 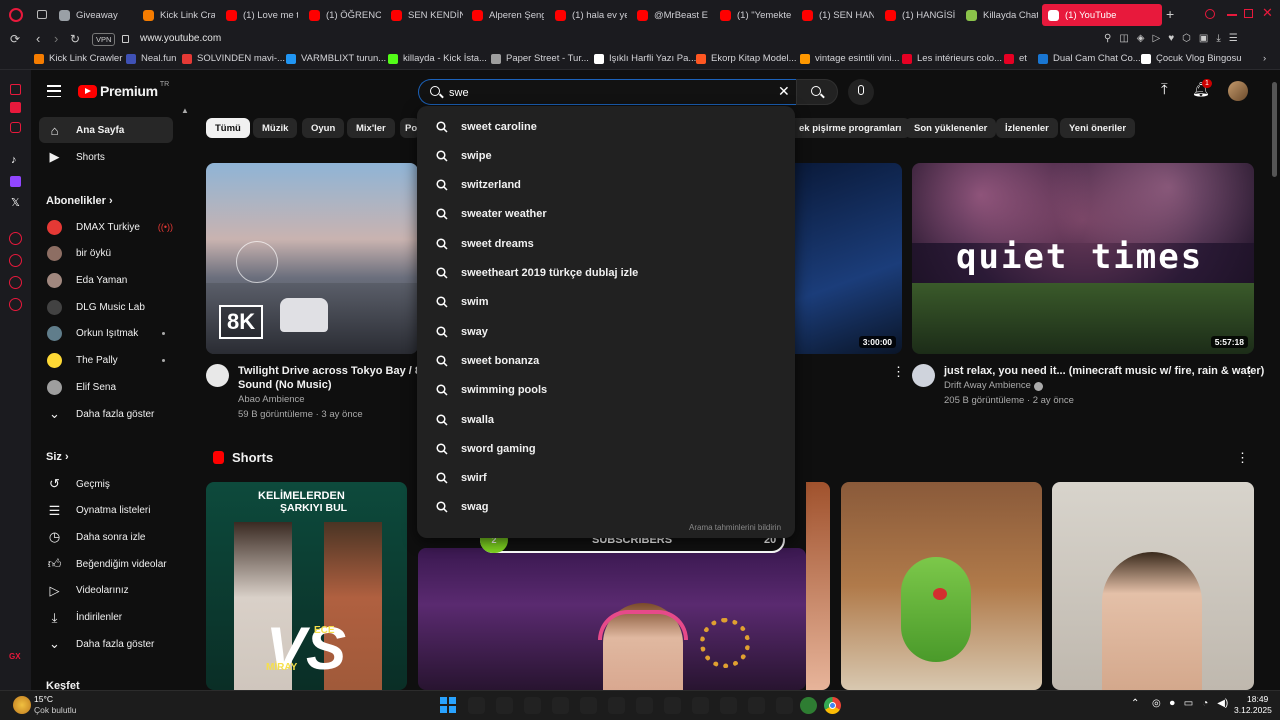 I want to click on vpn-badge: VPN, so click(x=104, y=39).